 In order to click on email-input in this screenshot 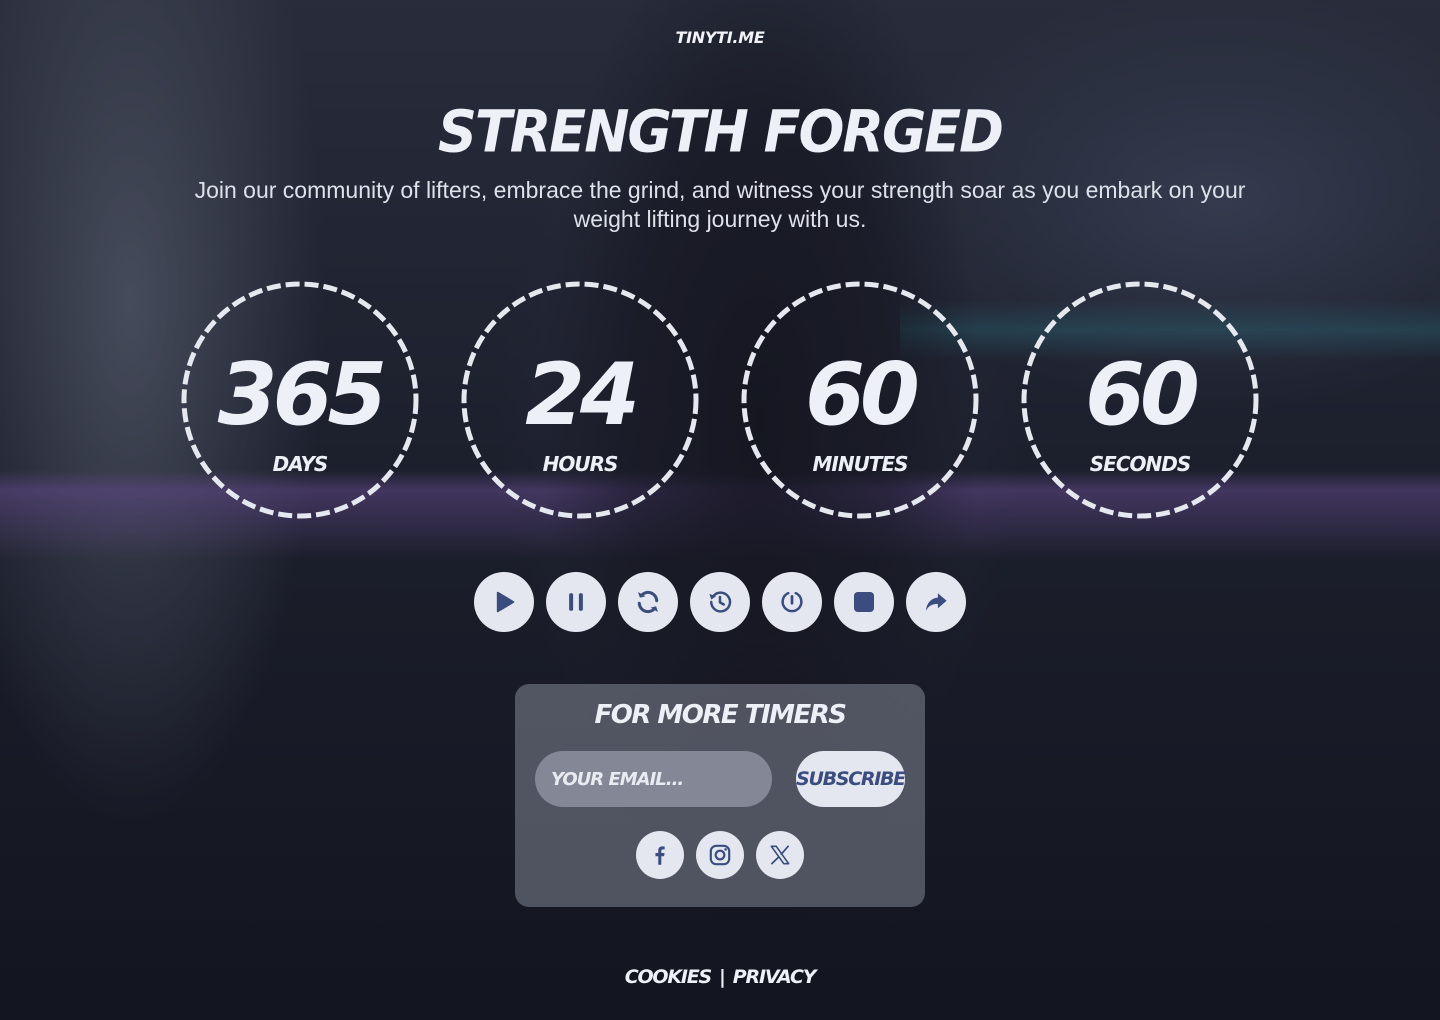, I will do `click(653, 779)`.